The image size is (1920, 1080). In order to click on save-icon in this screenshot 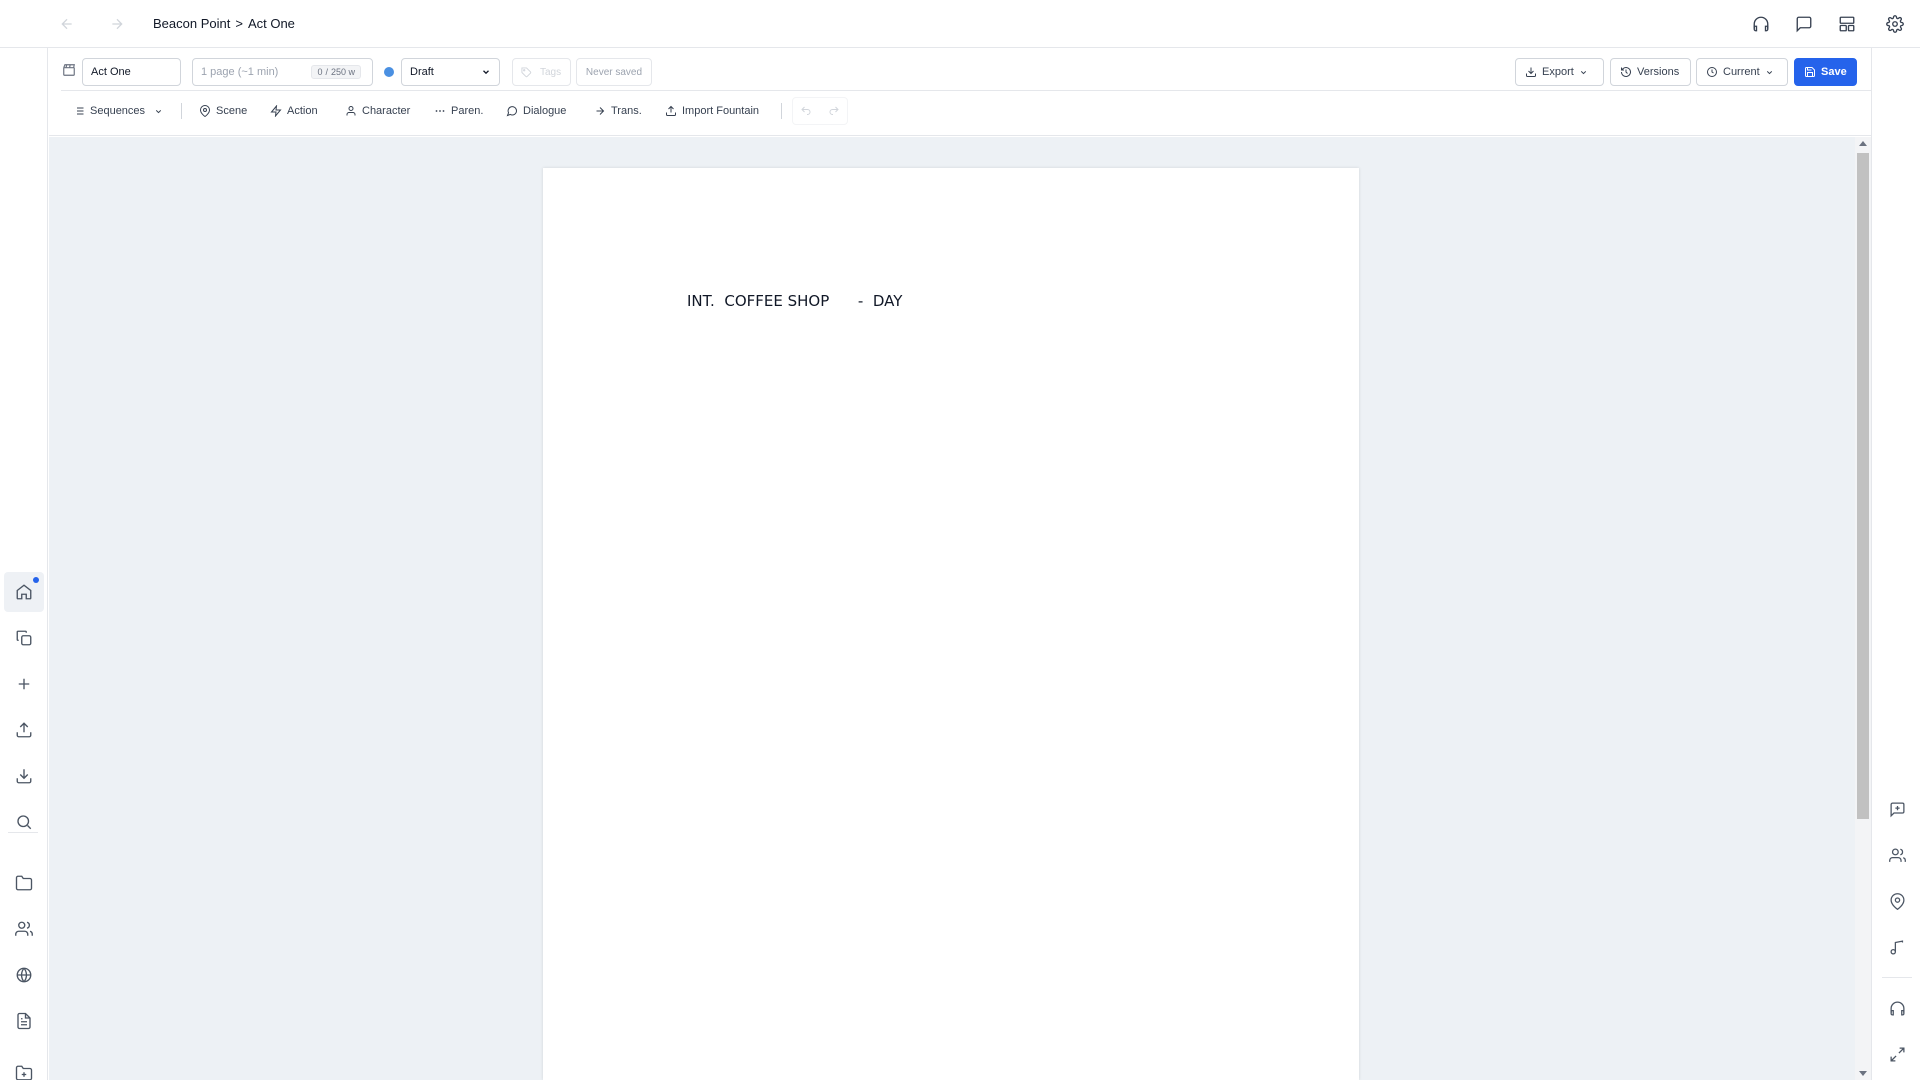, I will do `click(1810, 72)`.